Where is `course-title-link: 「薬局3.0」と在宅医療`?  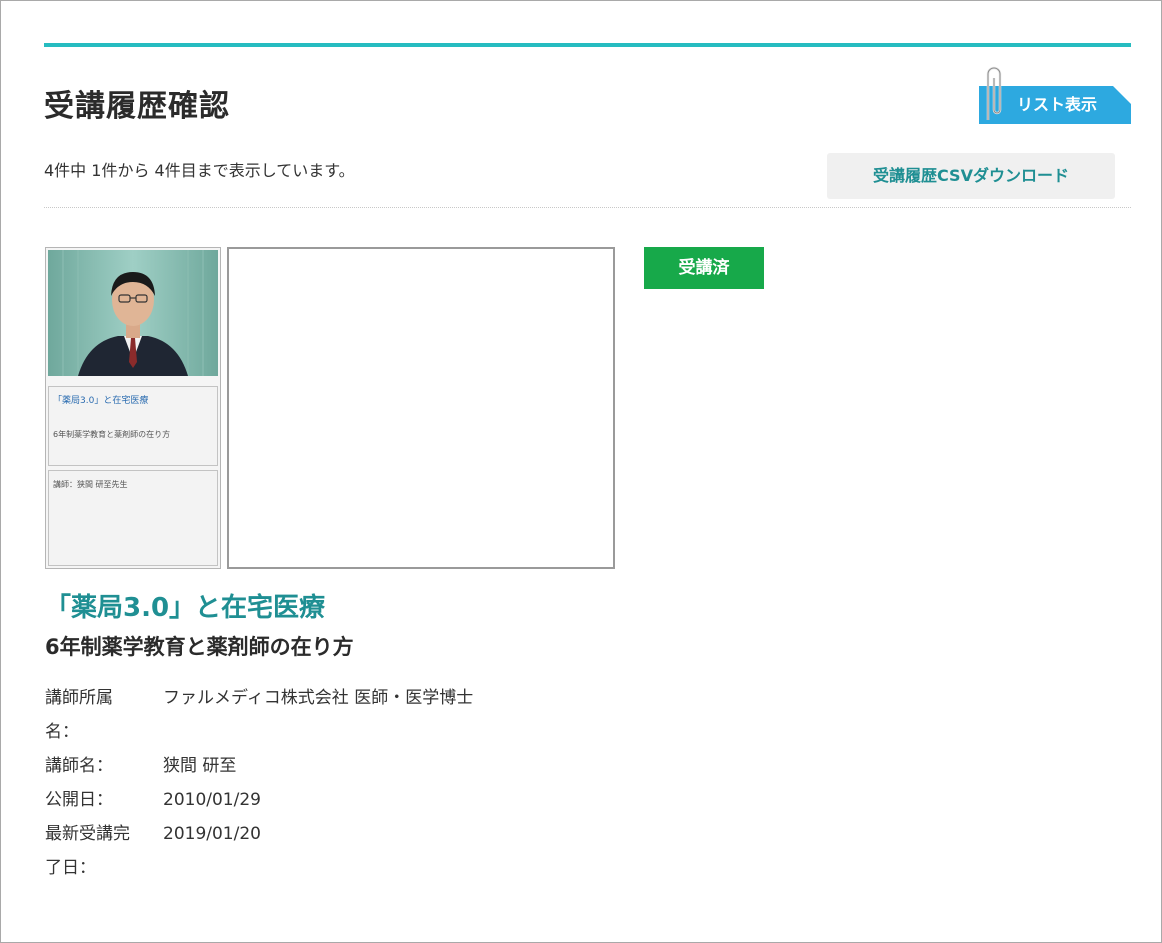
course-title-link: 「薬局3.0」と在宅医療 is located at coordinates (185, 605).